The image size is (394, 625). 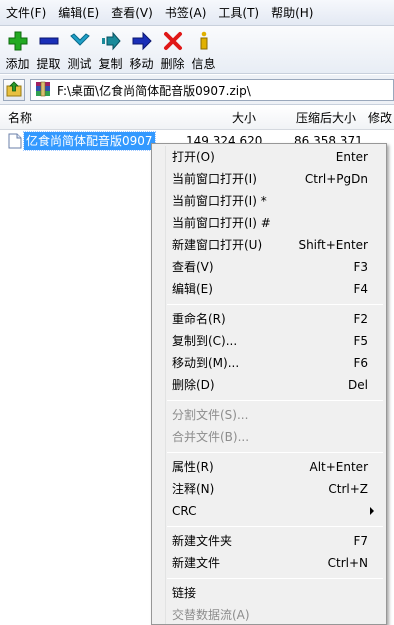 I want to click on up-folder-icon, so click(x=14, y=90).